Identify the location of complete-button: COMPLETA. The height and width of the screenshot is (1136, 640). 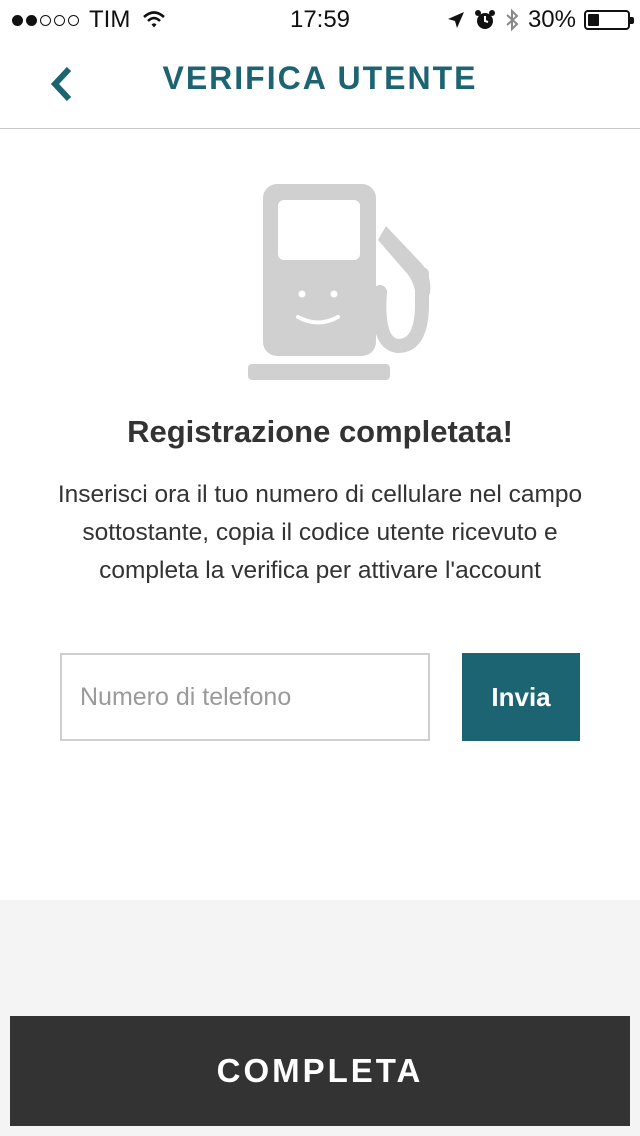
(320, 1071).